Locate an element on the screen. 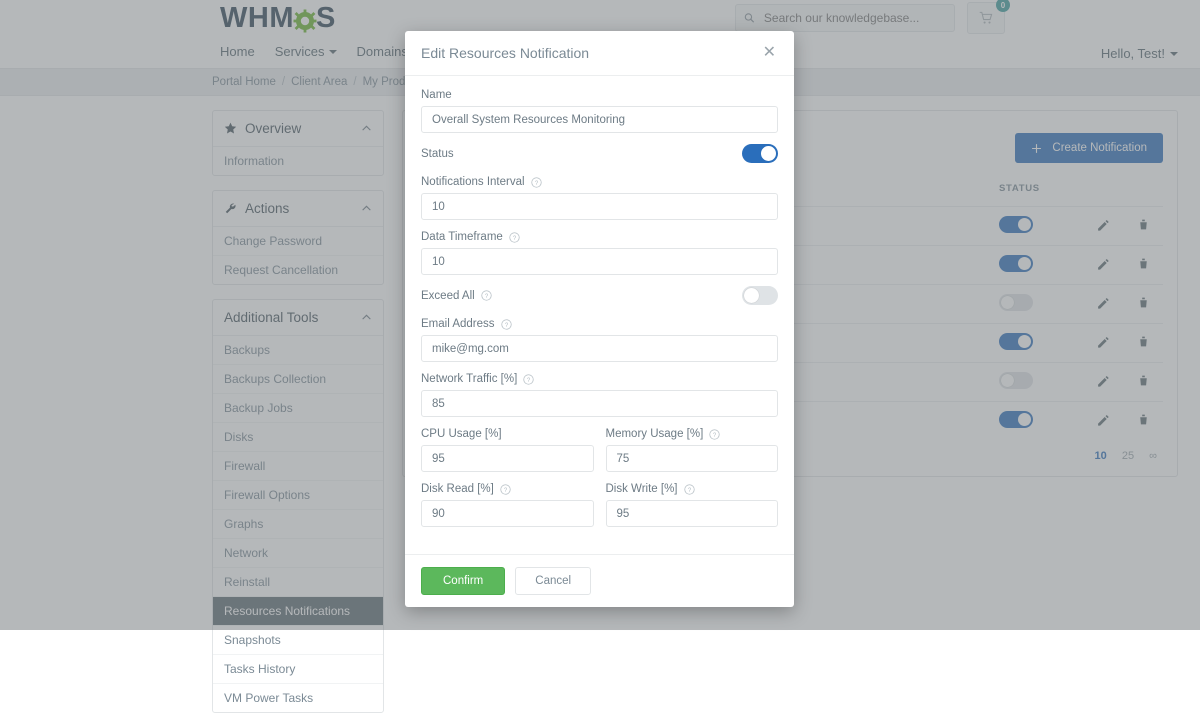  notifications-interval-input is located at coordinates (599, 206).